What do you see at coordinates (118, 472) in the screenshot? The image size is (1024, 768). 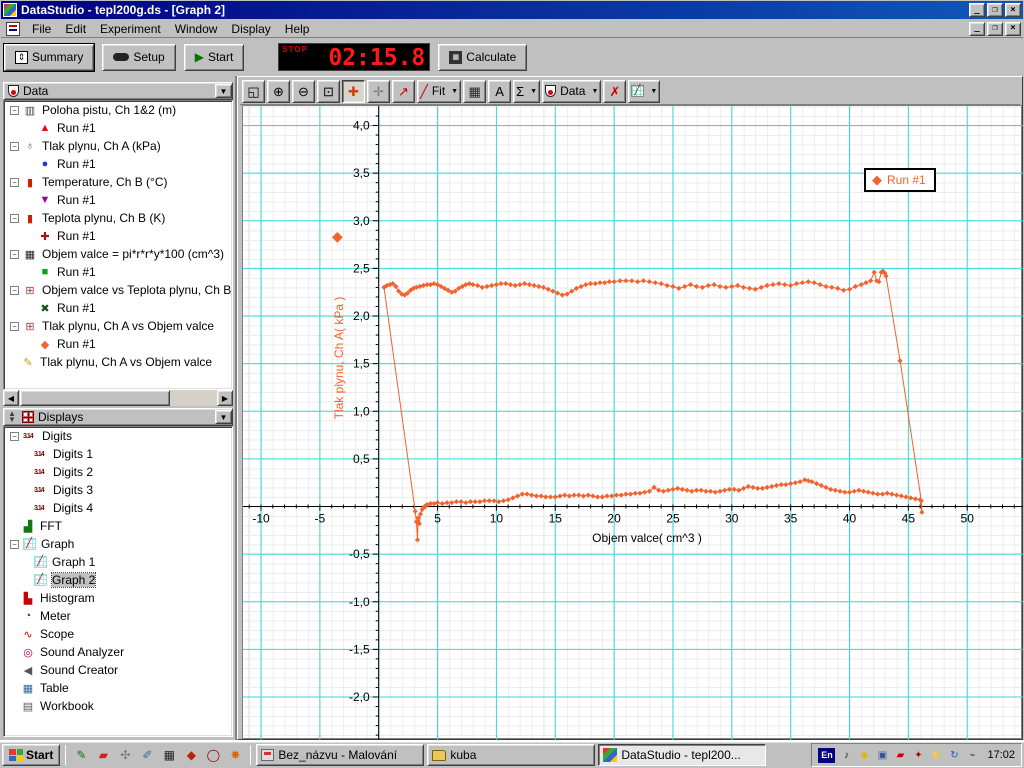 I see `display-subitem-digits-2: 3.14 Digits 2` at bounding box center [118, 472].